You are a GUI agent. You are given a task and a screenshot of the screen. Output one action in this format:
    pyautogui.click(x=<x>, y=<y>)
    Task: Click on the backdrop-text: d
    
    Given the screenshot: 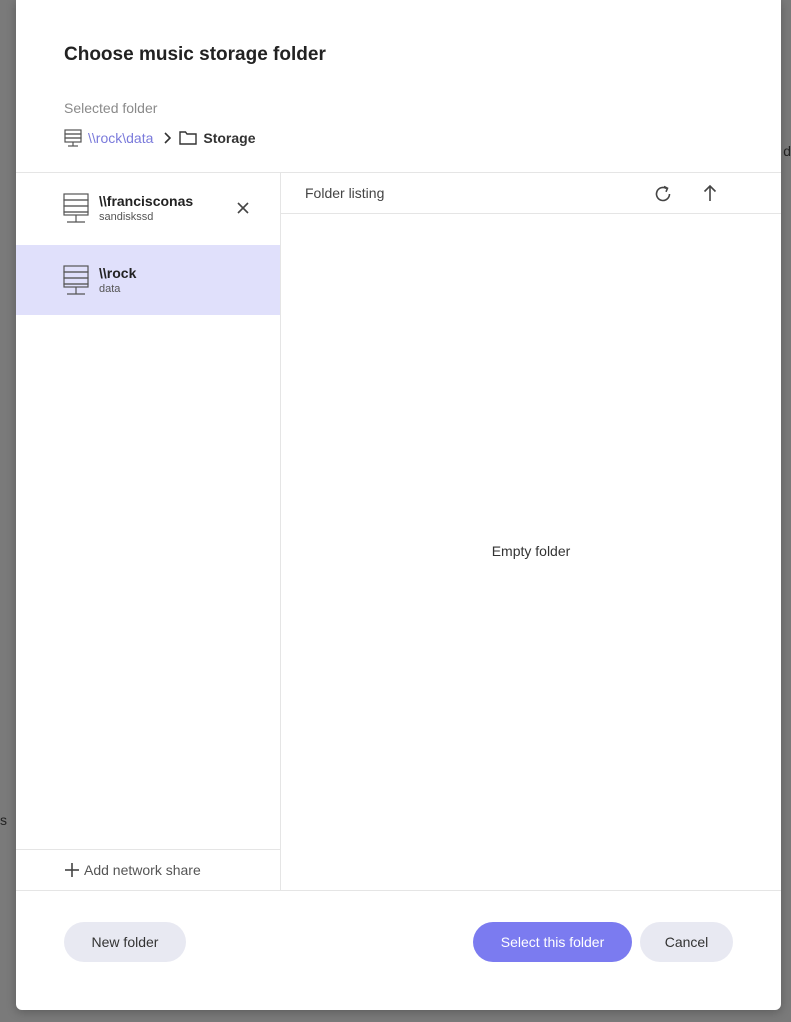 What is the action you would take?
    pyautogui.click(x=787, y=151)
    